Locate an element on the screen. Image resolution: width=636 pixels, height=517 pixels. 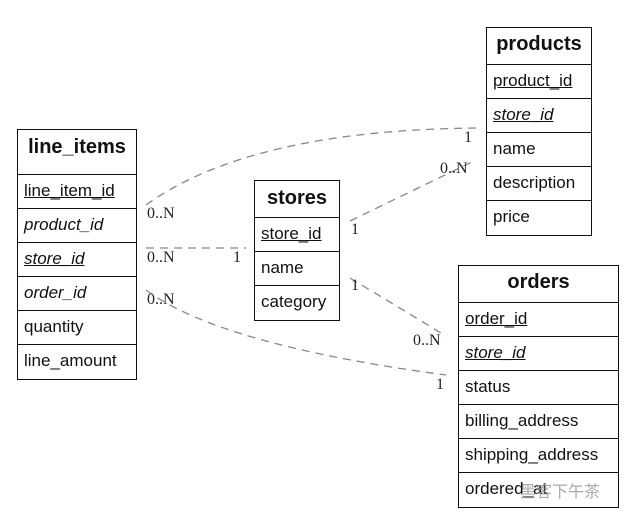
entity-title: stores is located at coordinates (297, 199).